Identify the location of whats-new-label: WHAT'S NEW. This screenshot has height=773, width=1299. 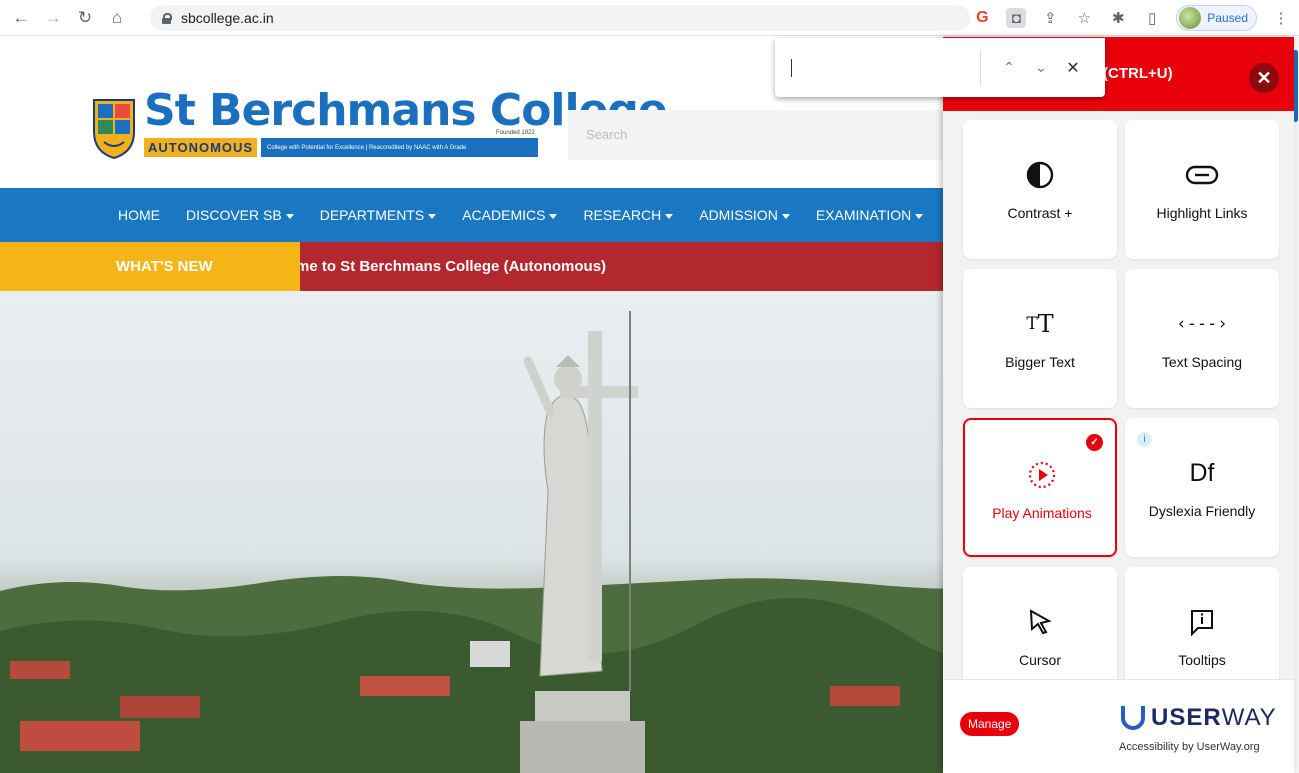
(150, 266).